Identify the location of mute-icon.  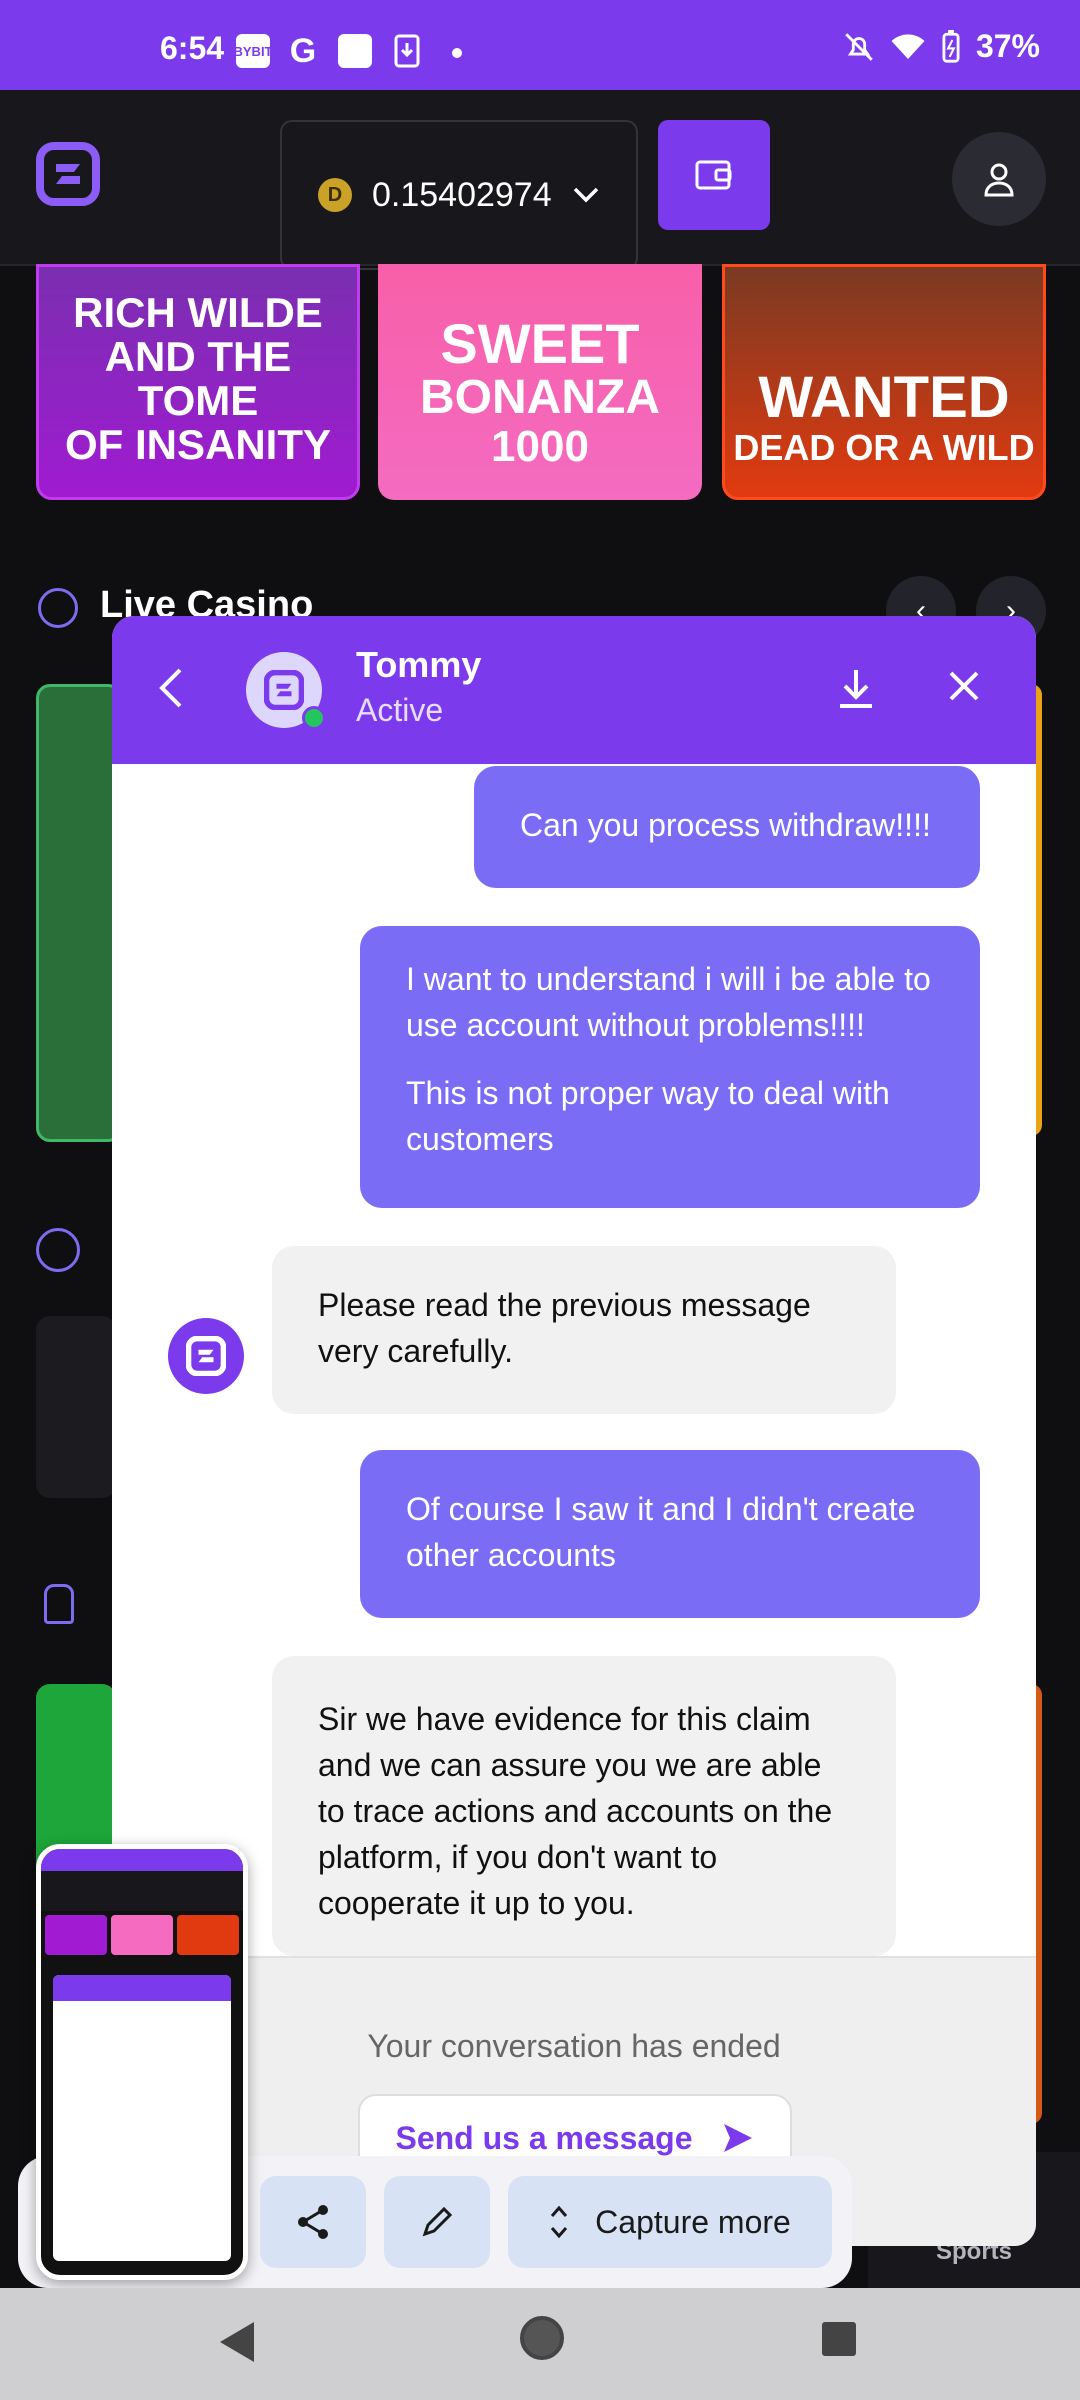
(859, 46).